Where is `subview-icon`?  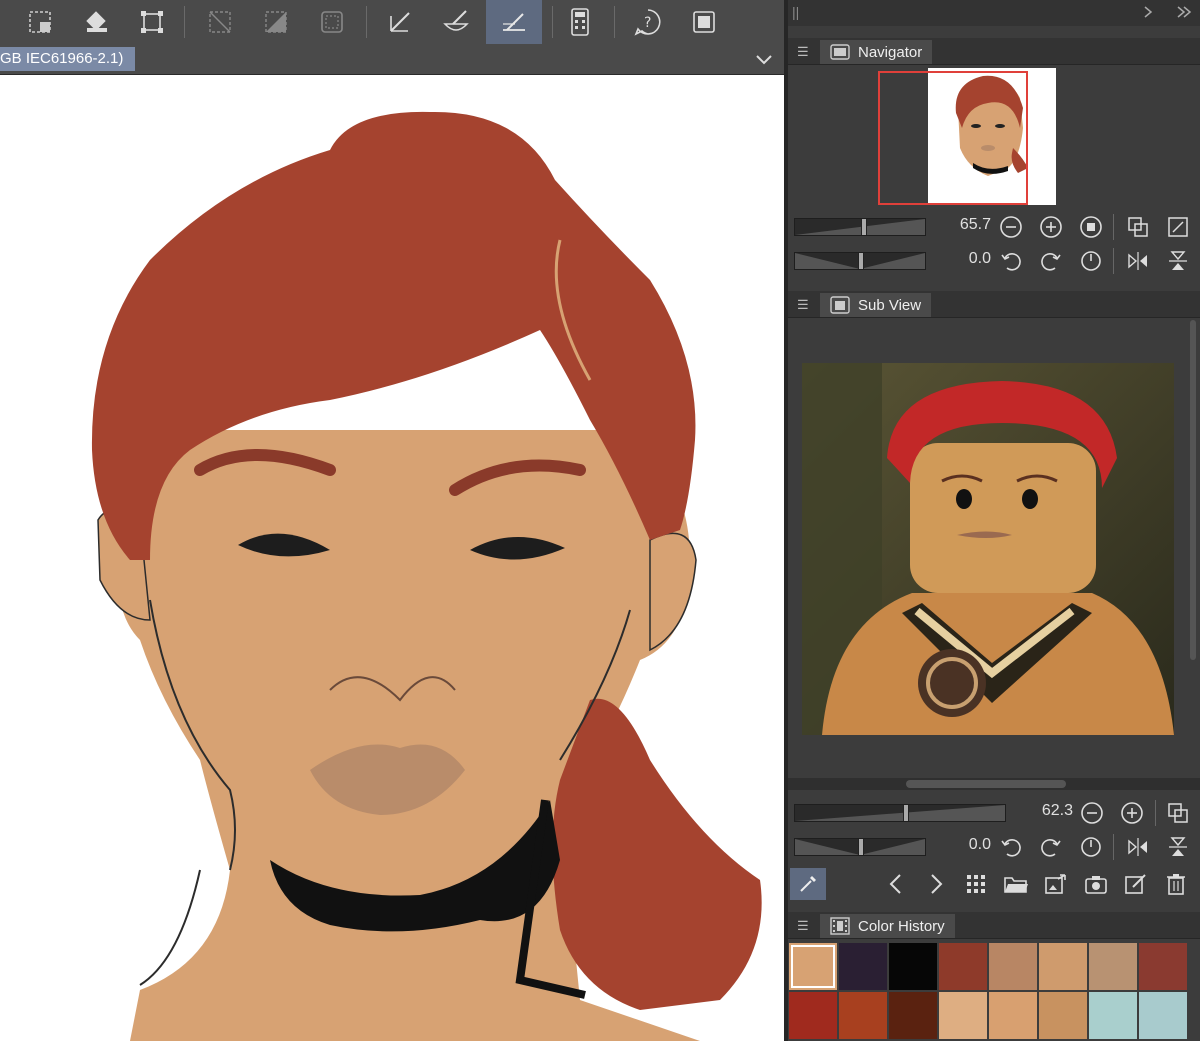
subview-icon is located at coordinates (840, 305).